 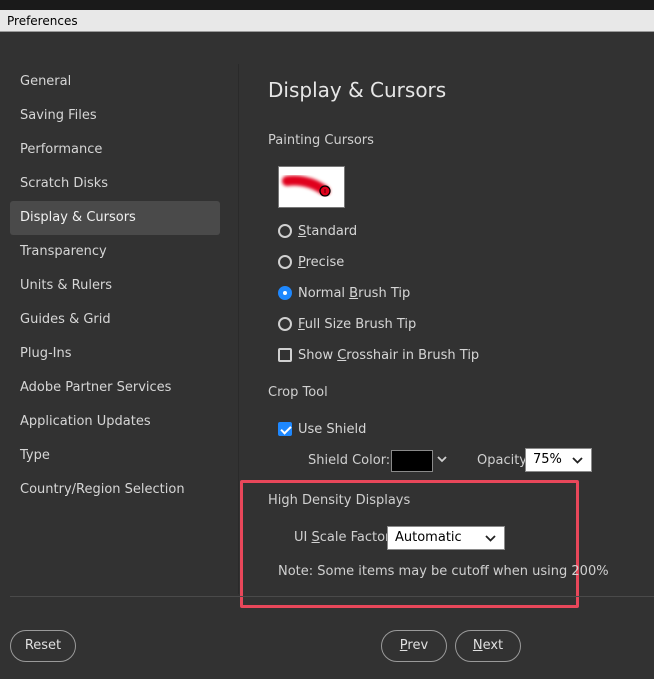 I want to click on opacity-select: 75%, so click(x=558, y=460).